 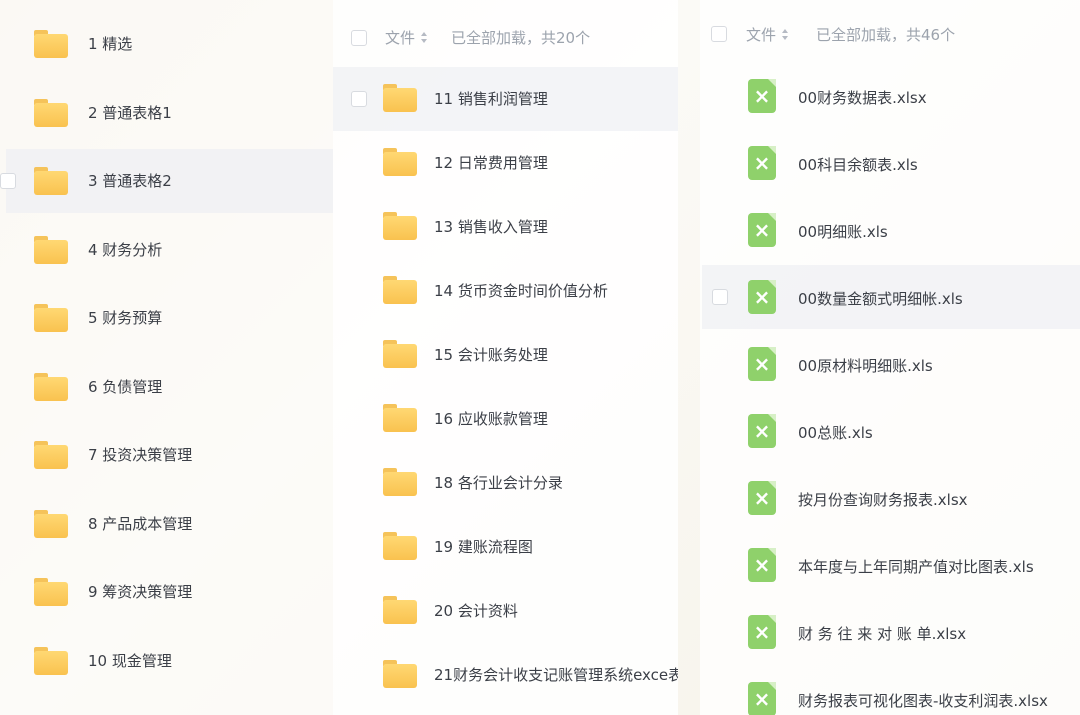 What do you see at coordinates (491, 99) in the screenshot?
I see `folder-name: 11 销售利润管理` at bounding box center [491, 99].